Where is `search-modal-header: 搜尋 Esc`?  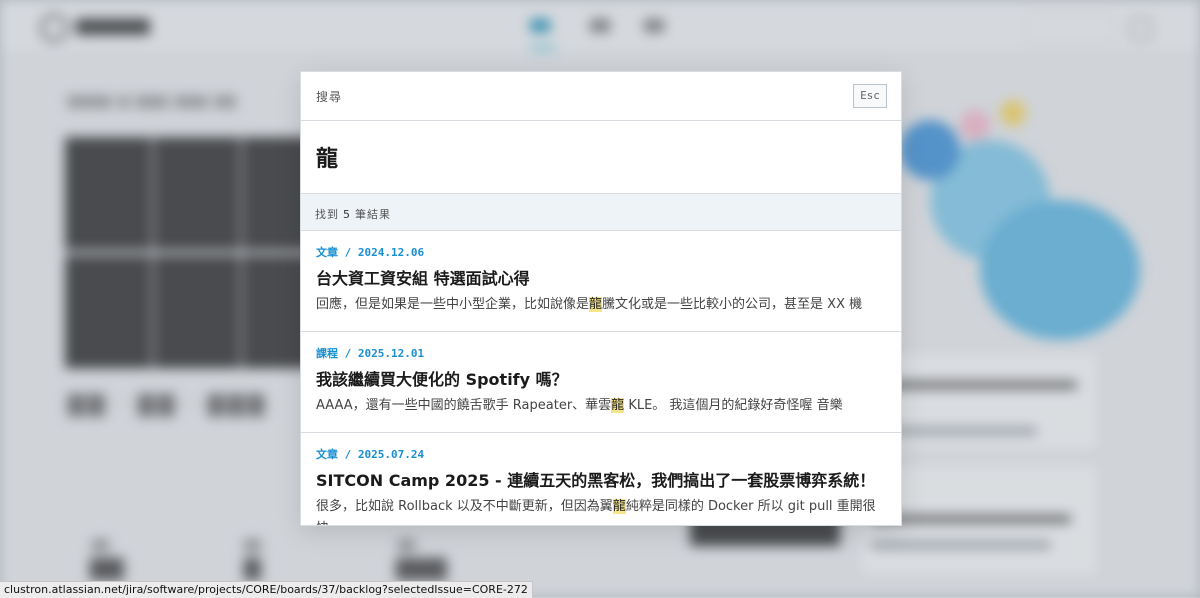
search-modal-header: 搜尋 Esc is located at coordinates (601, 96).